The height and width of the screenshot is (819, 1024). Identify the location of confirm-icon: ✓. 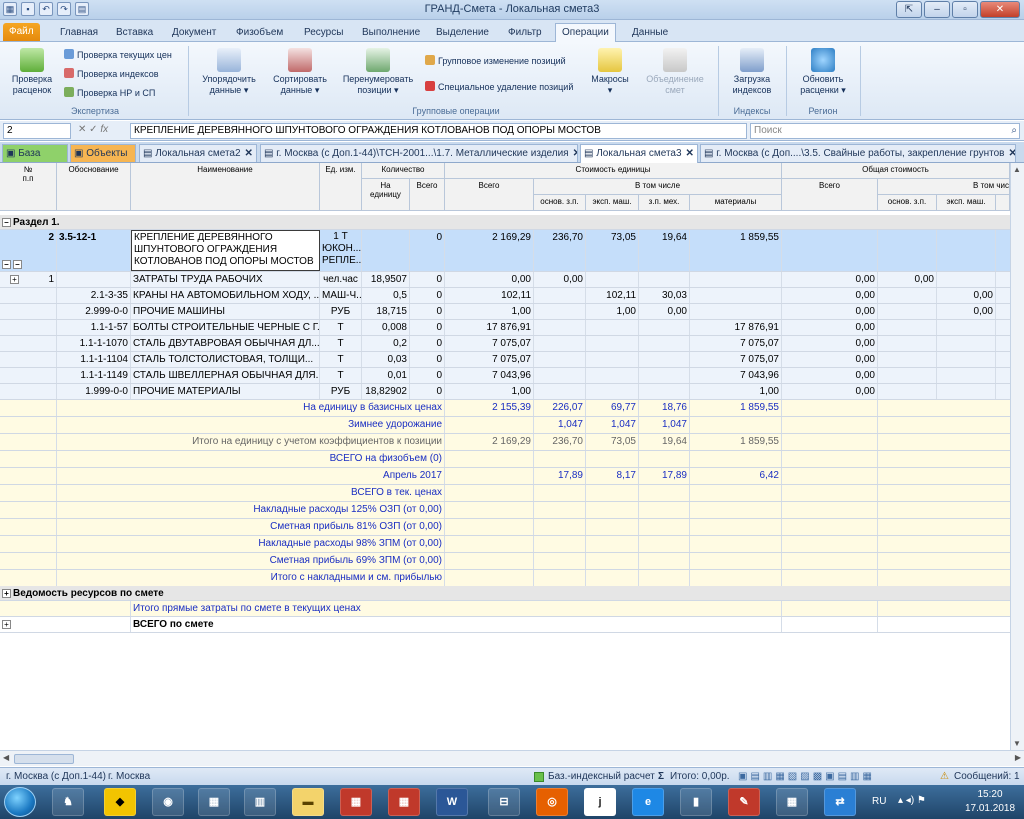
(93, 129).